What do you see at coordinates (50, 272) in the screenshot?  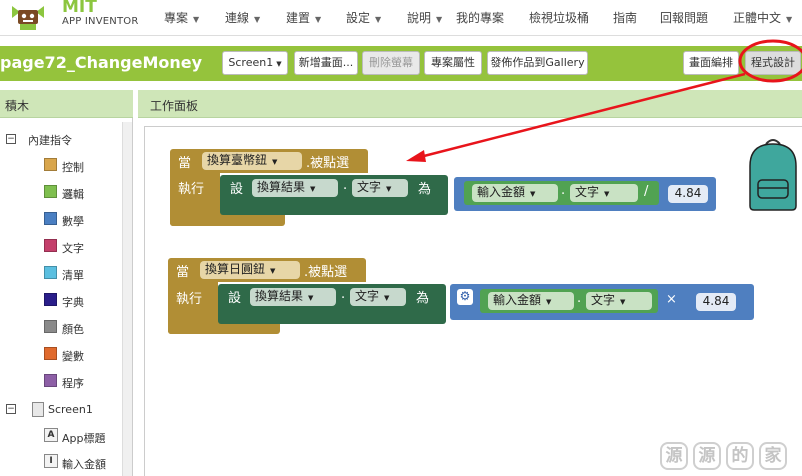 I see `lists-color-icon` at bounding box center [50, 272].